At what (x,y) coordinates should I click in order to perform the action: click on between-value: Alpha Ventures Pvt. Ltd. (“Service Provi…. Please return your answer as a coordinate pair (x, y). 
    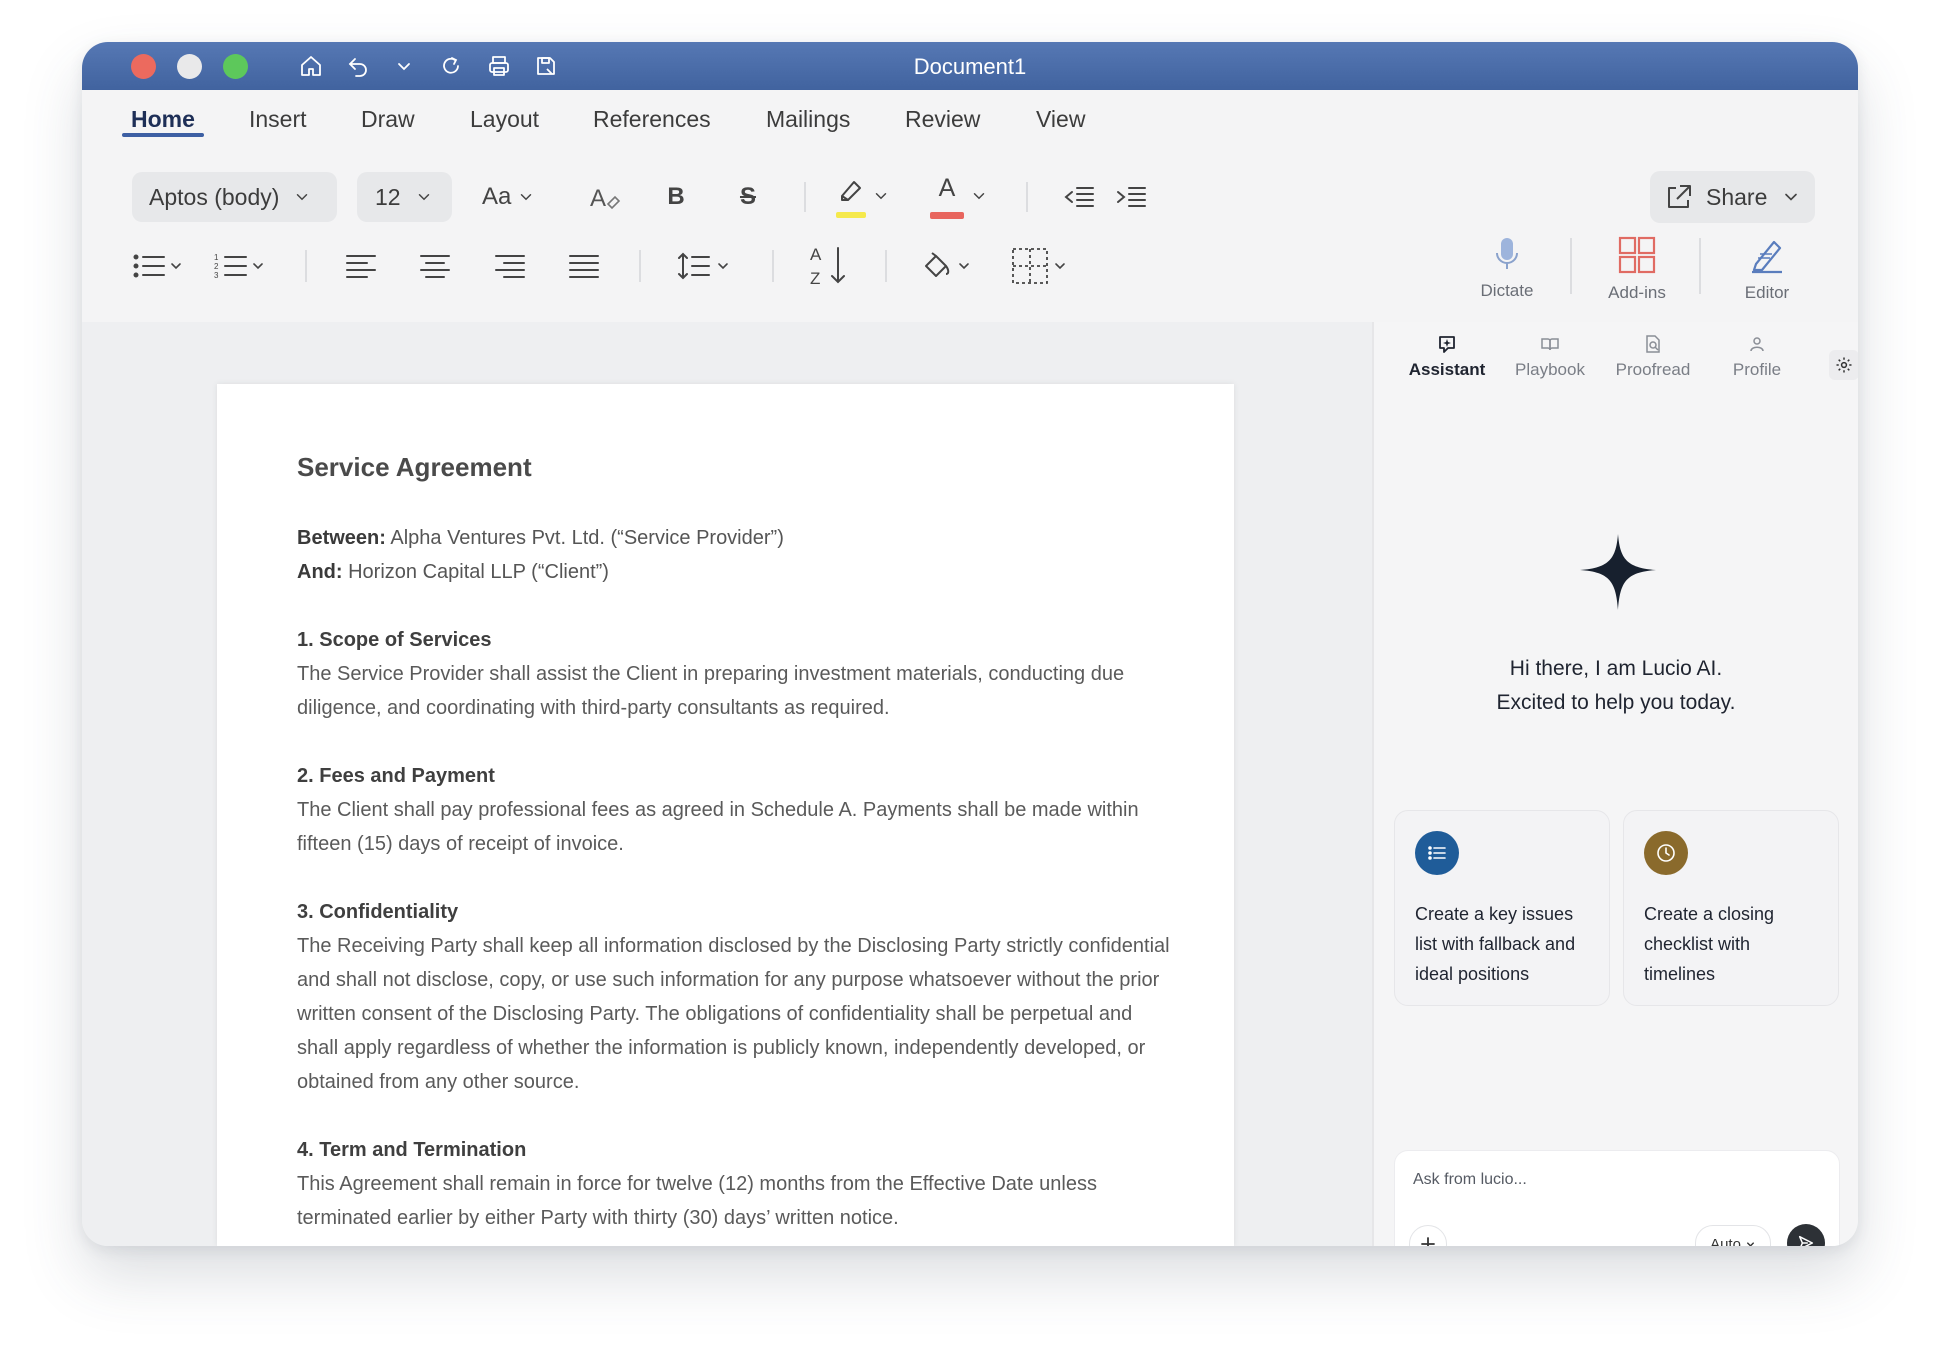
    Looking at the image, I should click on (587, 538).